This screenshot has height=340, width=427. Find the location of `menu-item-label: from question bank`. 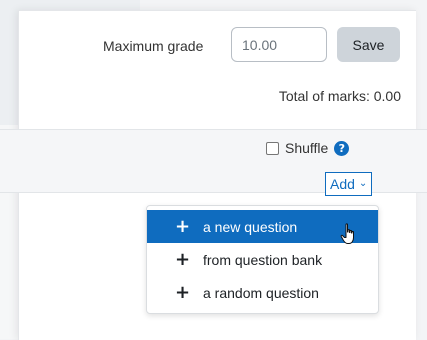

menu-item-label: from question bank is located at coordinates (263, 259).